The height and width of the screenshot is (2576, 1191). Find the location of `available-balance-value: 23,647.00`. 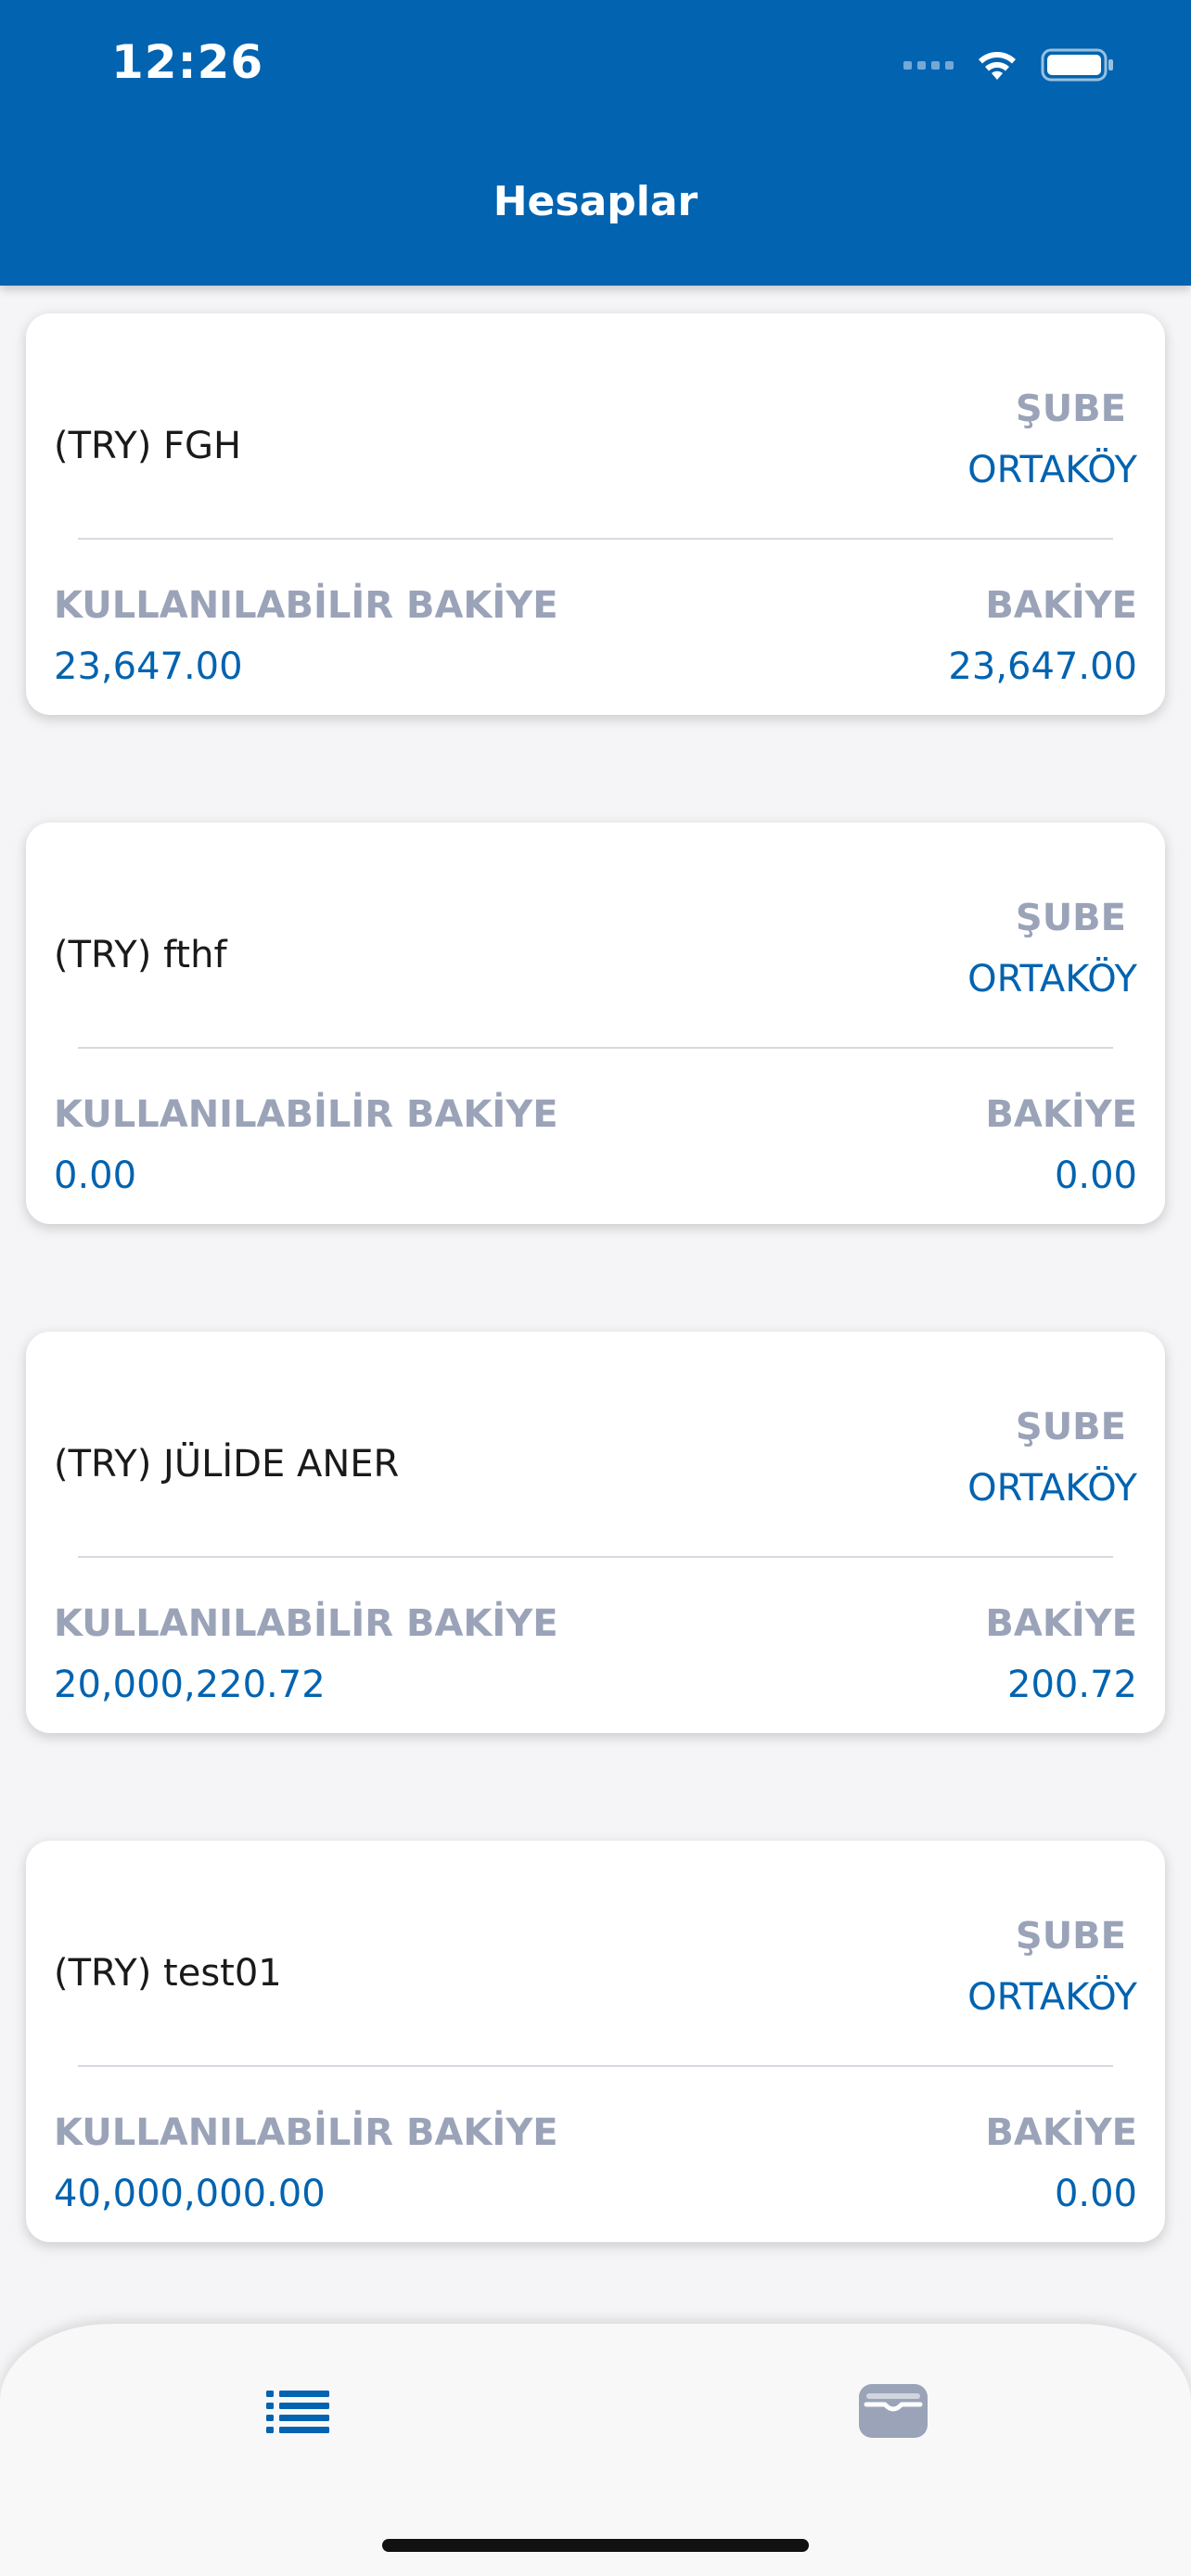

available-balance-value: 23,647.00 is located at coordinates (148, 666).